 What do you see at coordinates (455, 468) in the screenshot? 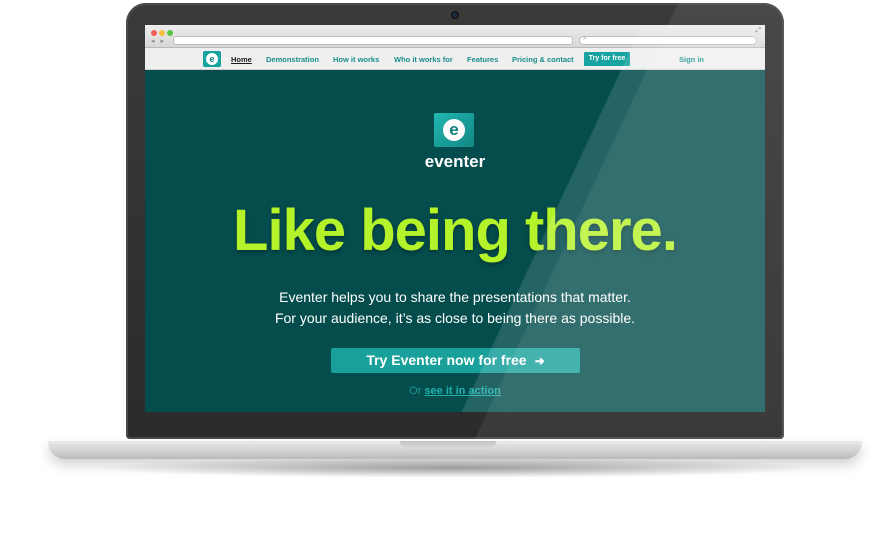
I see `laptop-shadow` at bounding box center [455, 468].